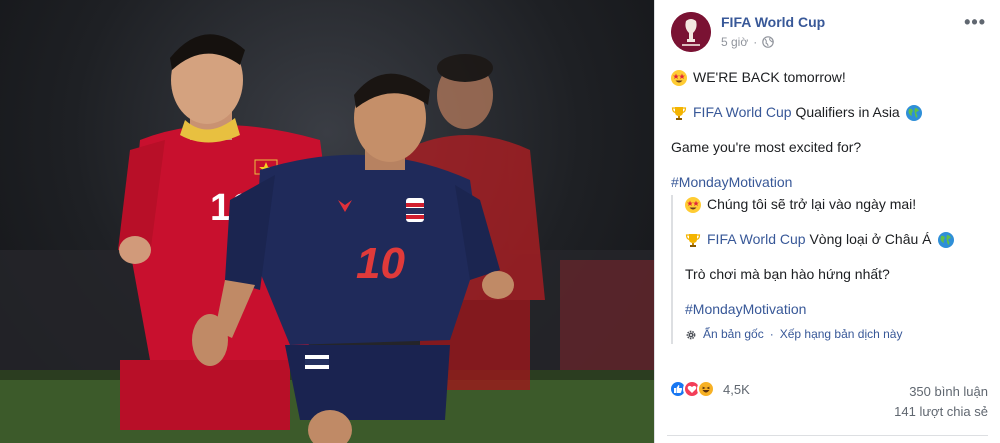 The height and width of the screenshot is (443, 1000). I want to click on shares-count: 141 lượt chia sẻ, so click(941, 412).